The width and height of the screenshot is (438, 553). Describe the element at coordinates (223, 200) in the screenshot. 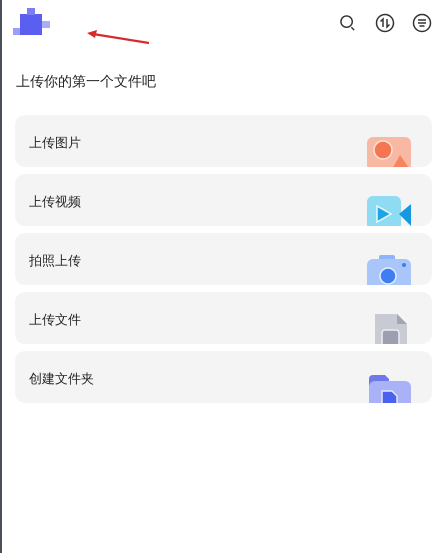

I see `upload-option: 上传视频` at that location.